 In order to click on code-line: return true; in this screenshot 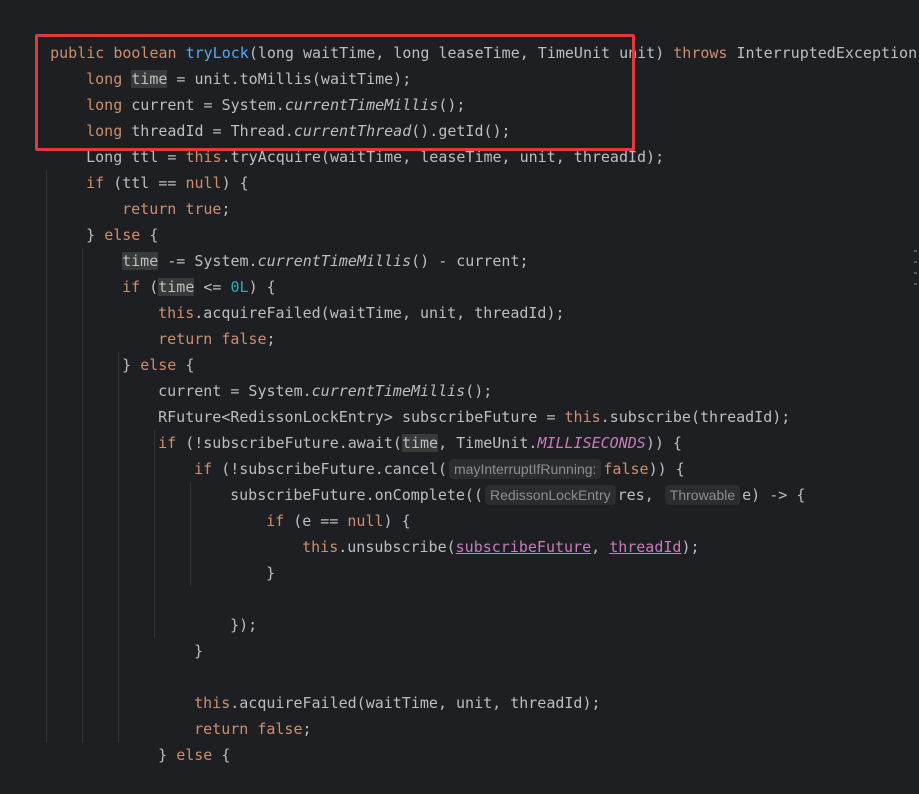, I will do `click(158, 194)`.